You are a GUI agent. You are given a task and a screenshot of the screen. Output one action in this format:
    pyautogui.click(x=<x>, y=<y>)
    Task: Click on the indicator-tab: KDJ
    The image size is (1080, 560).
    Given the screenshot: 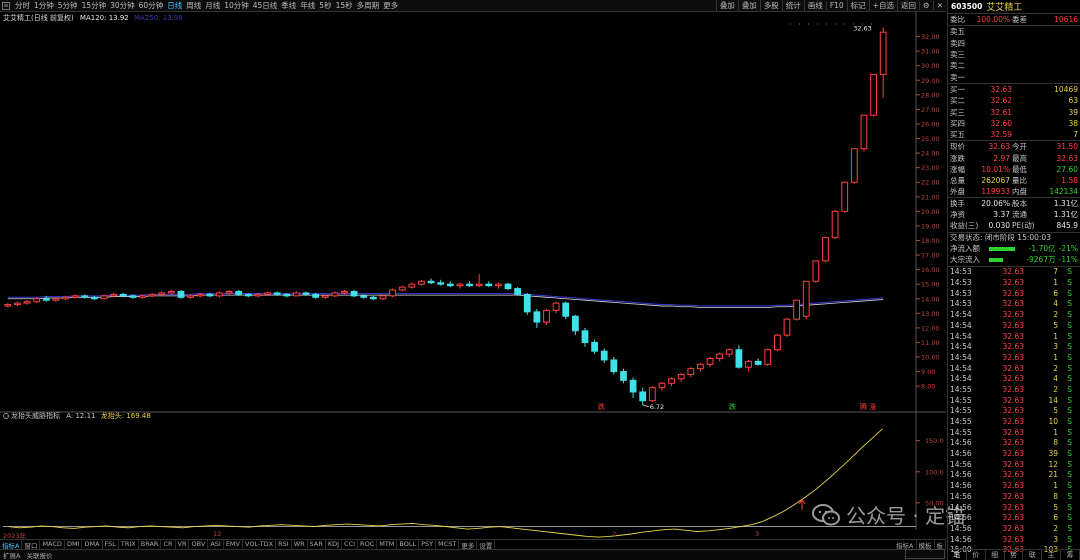 What is the action you would take?
    pyautogui.click(x=334, y=544)
    